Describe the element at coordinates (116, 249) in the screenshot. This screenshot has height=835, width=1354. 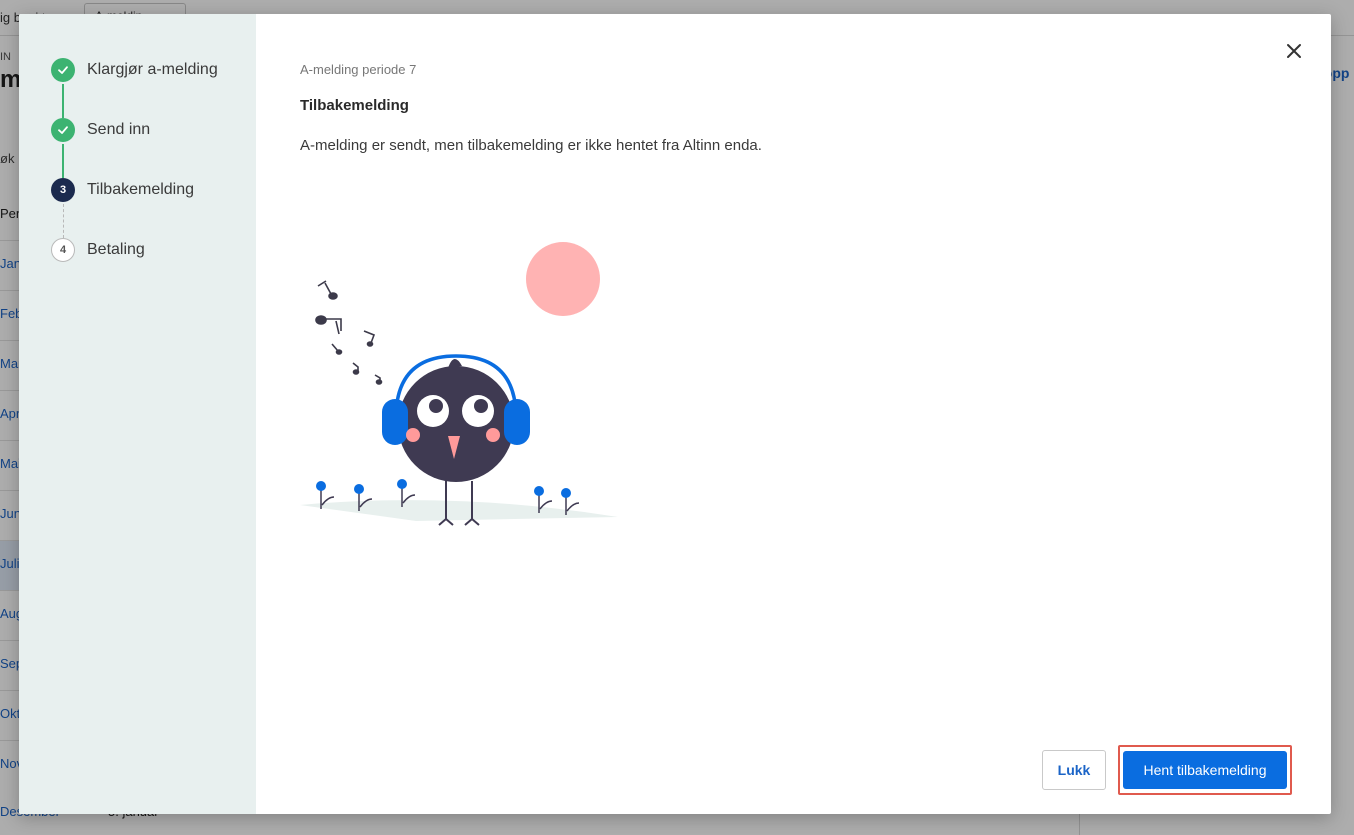
I see `step-label: Betaling` at that location.